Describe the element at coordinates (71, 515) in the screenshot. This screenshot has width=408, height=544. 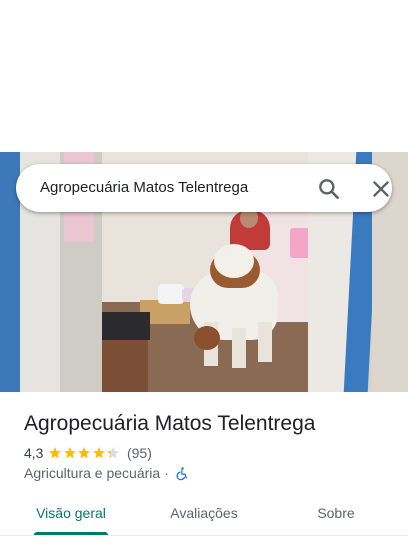
I see `tab-overview: Visão geral` at that location.